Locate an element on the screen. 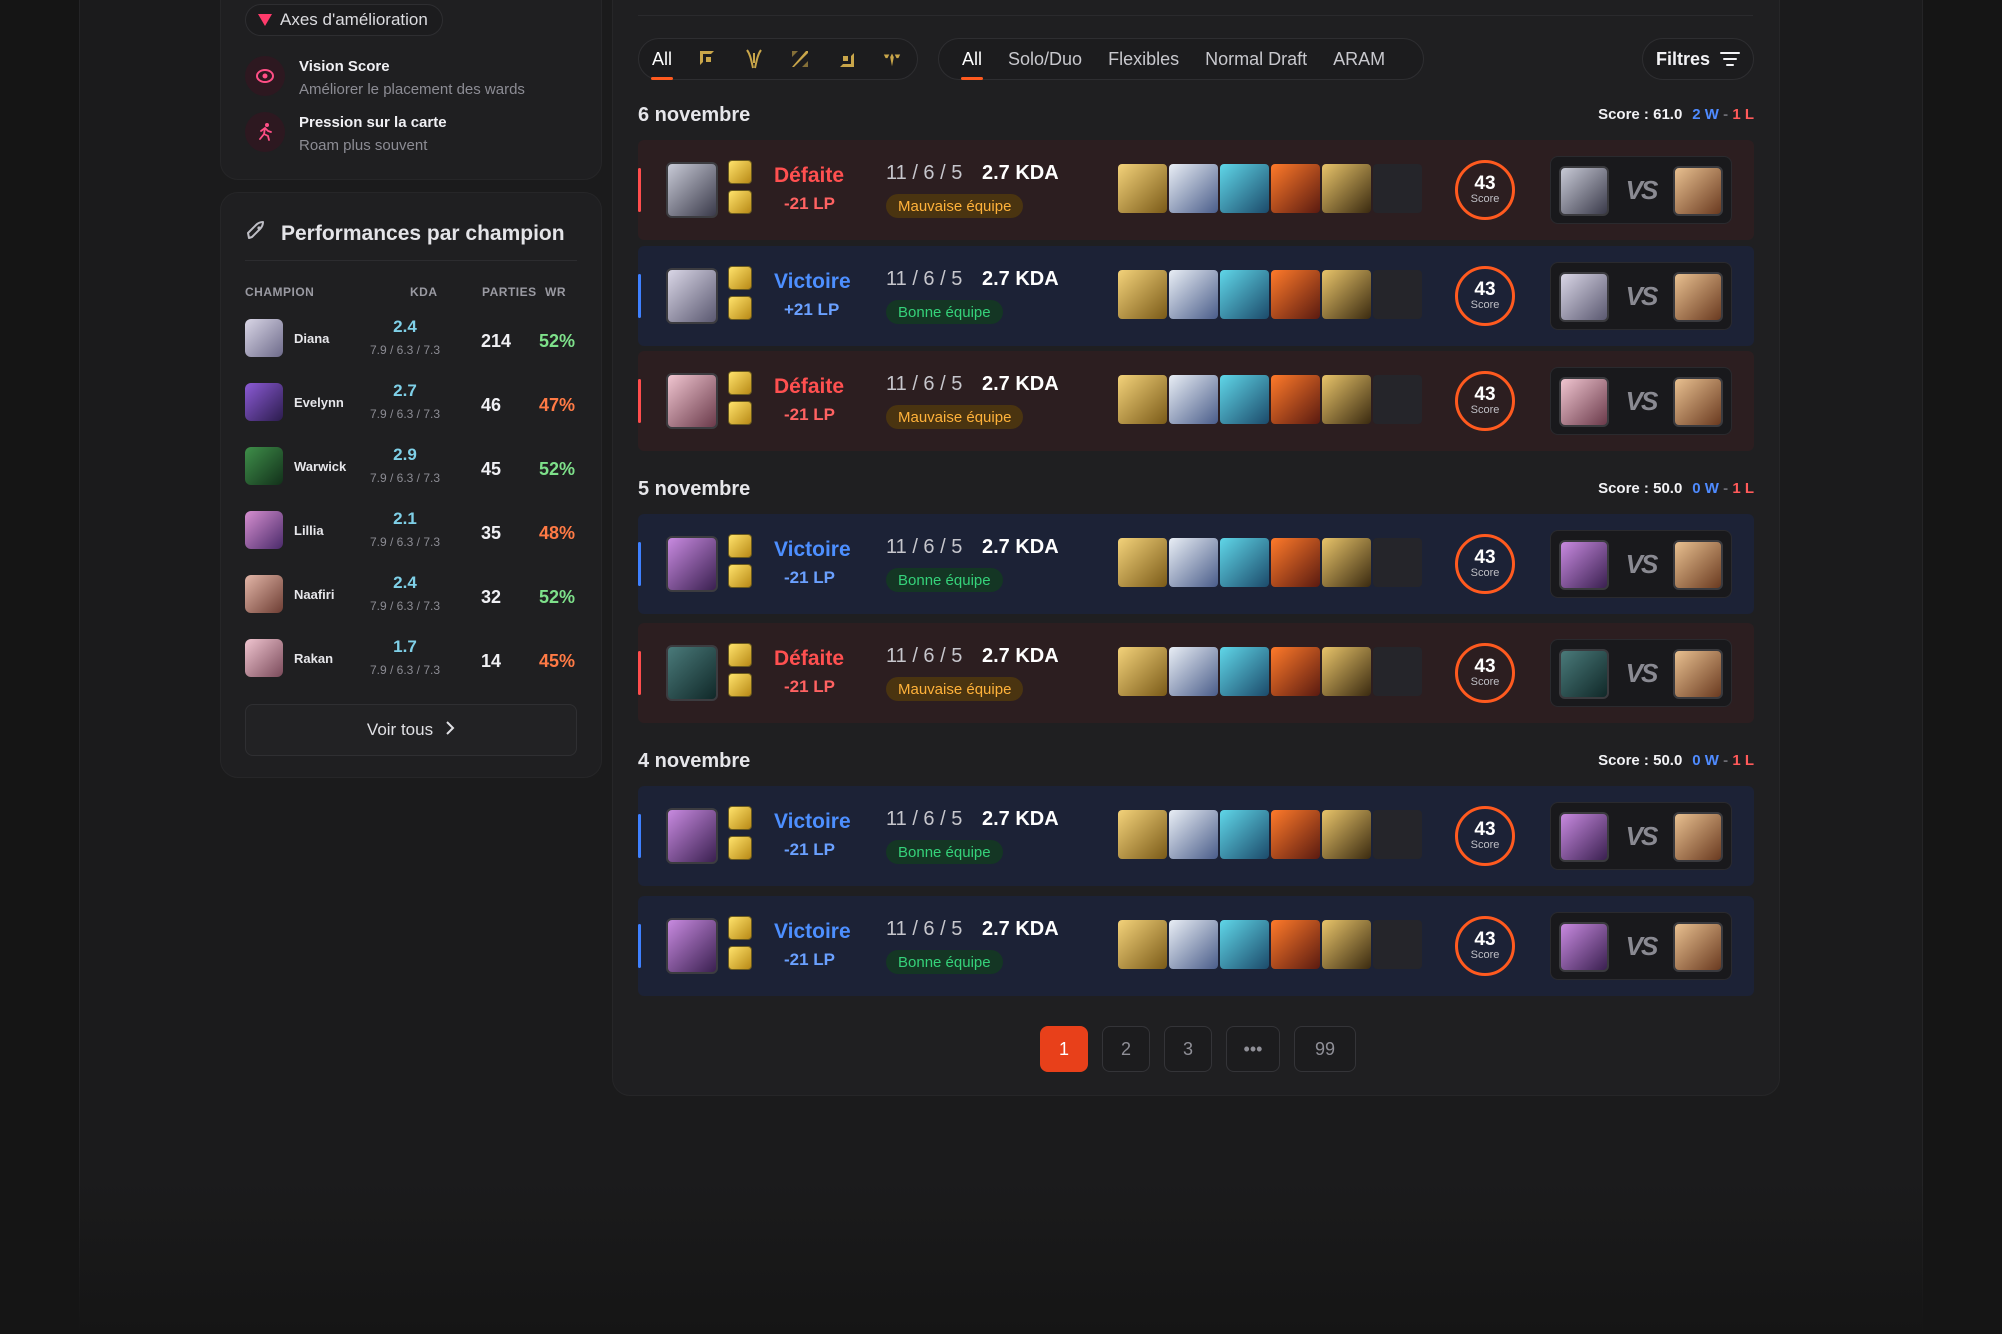 This screenshot has height=1334, width=2002. page-1-button: 1 is located at coordinates (1064, 1049).